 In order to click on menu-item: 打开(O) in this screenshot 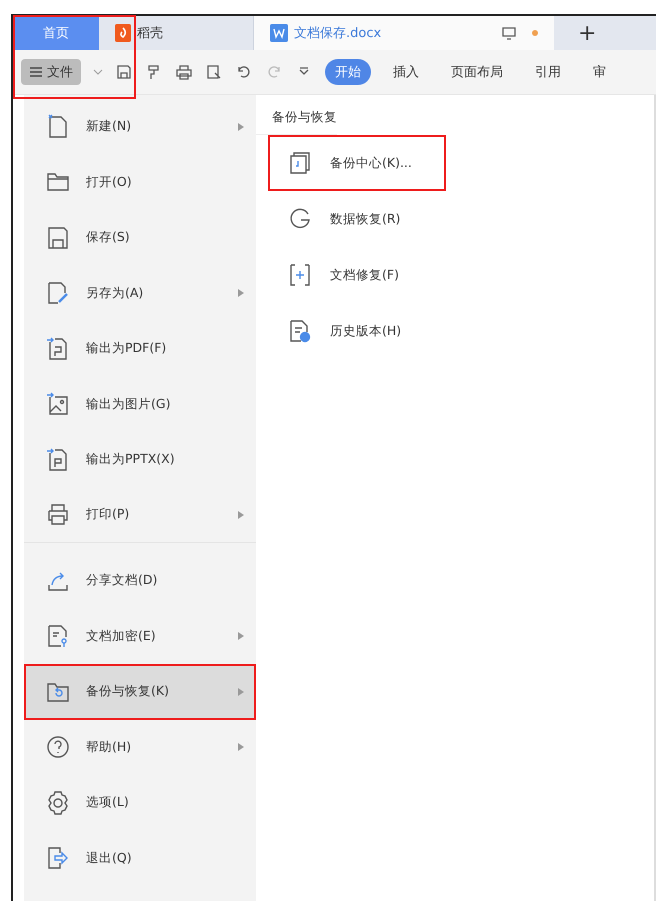, I will do `click(140, 182)`.